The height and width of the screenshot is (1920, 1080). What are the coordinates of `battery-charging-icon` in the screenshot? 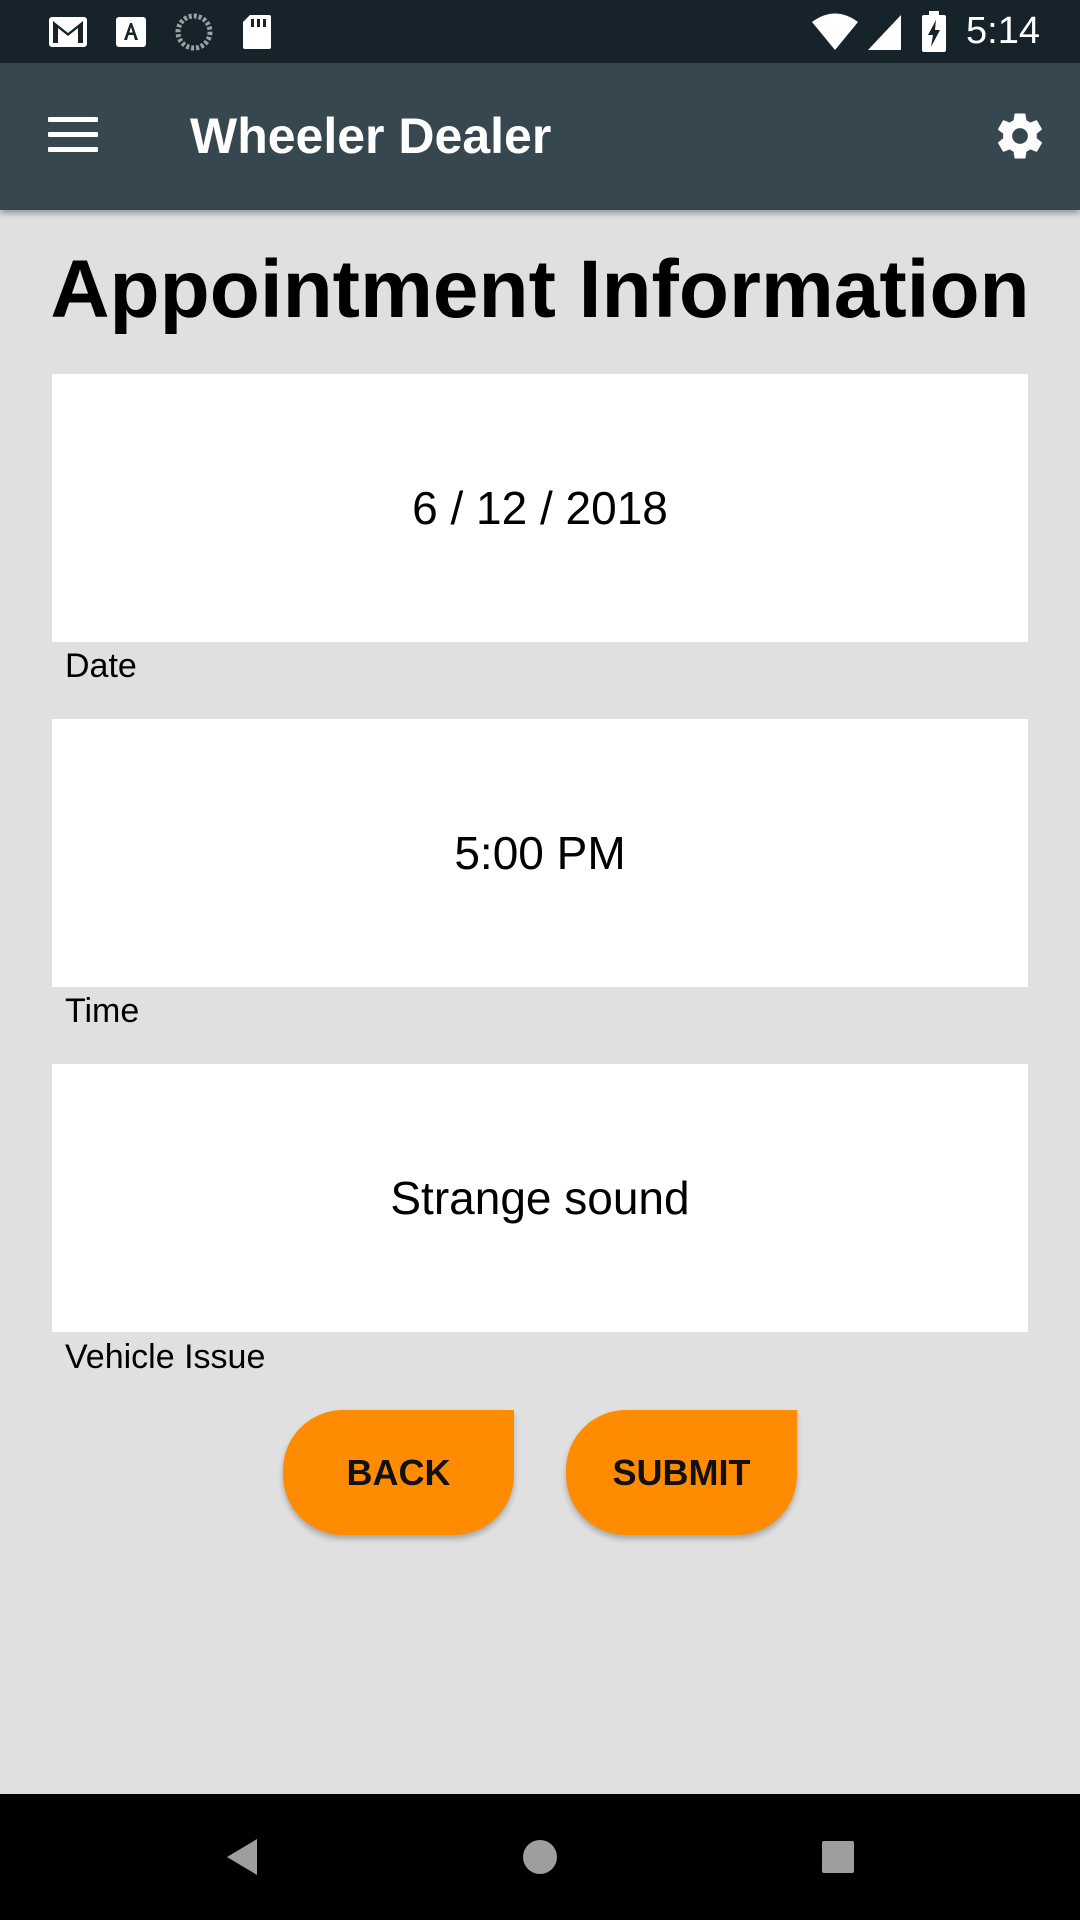 It's located at (934, 31).